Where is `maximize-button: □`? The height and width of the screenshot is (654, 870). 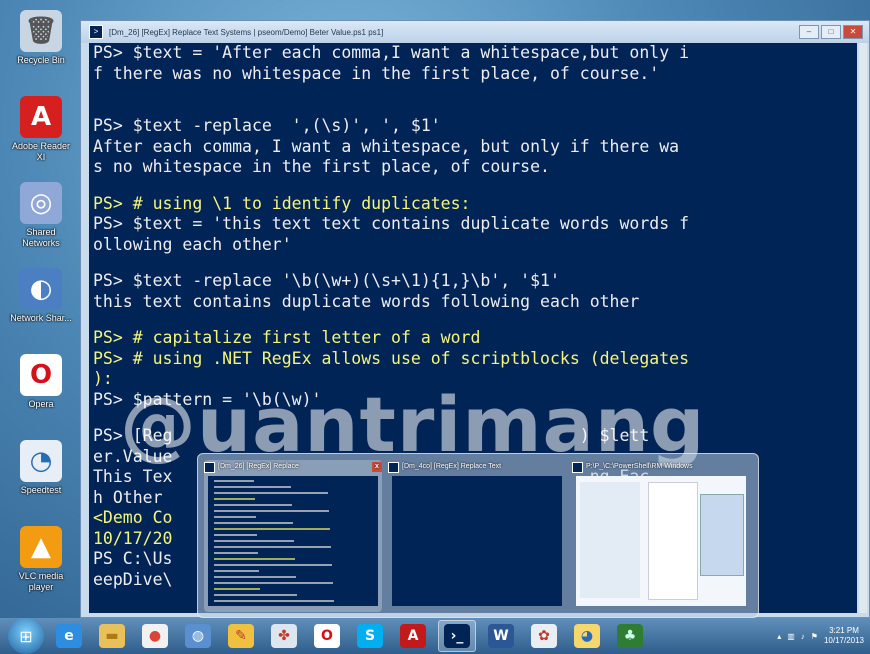 maximize-button: □ is located at coordinates (831, 32).